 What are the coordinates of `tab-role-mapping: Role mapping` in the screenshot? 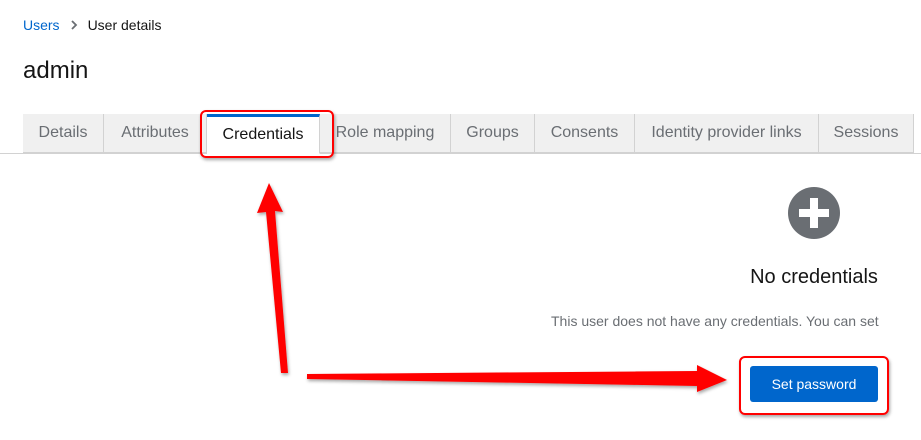 It's located at (385, 133).